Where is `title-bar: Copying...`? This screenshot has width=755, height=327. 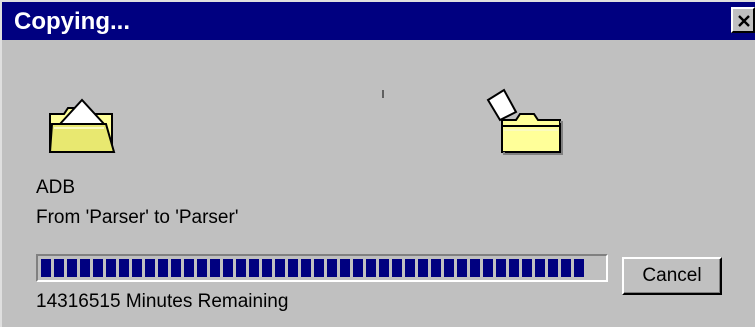 title-bar: Copying... is located at coordinates (378, 21).